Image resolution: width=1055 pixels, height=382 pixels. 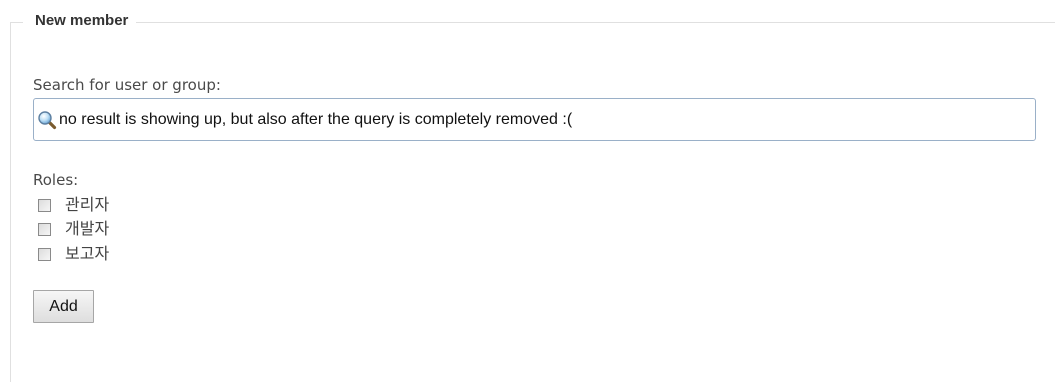 I want to click on role-item-reporter: 보고자, so click(x=73, y=254).